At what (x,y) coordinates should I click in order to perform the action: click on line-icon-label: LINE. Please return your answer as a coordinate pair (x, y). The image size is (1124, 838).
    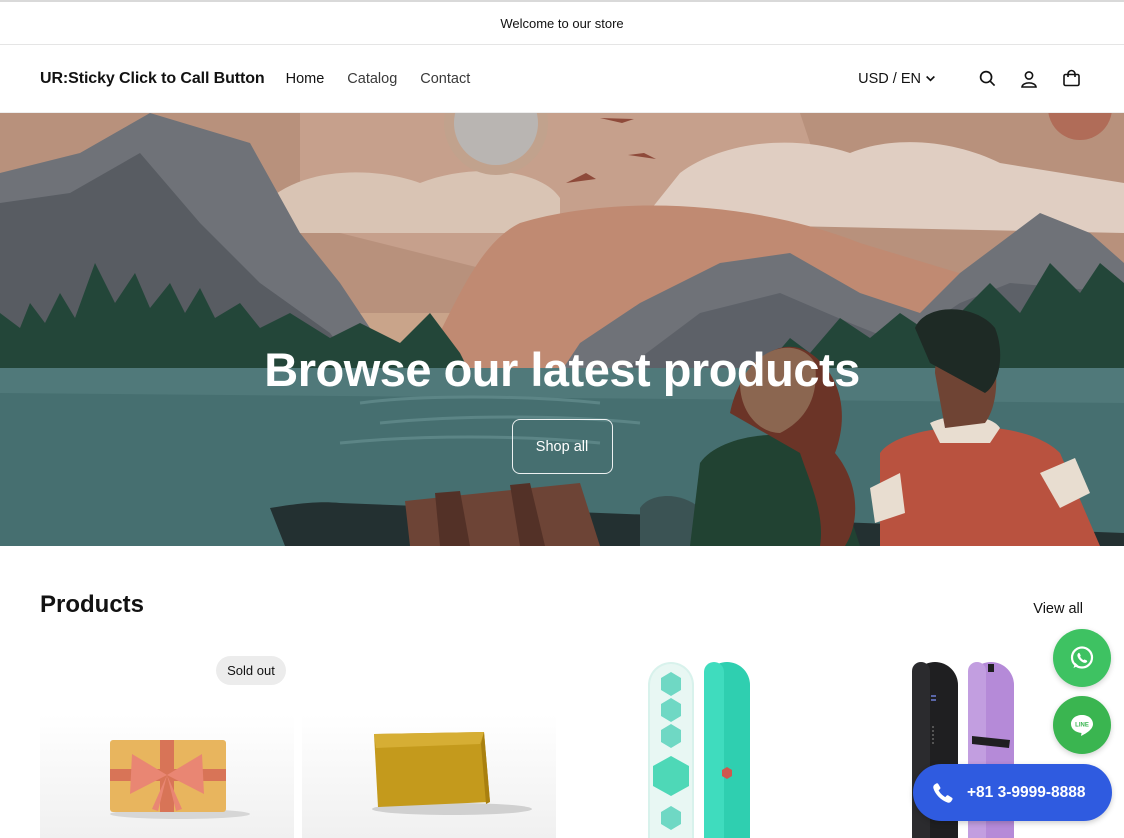
    Looking at the image, I should click on (1082, 726).